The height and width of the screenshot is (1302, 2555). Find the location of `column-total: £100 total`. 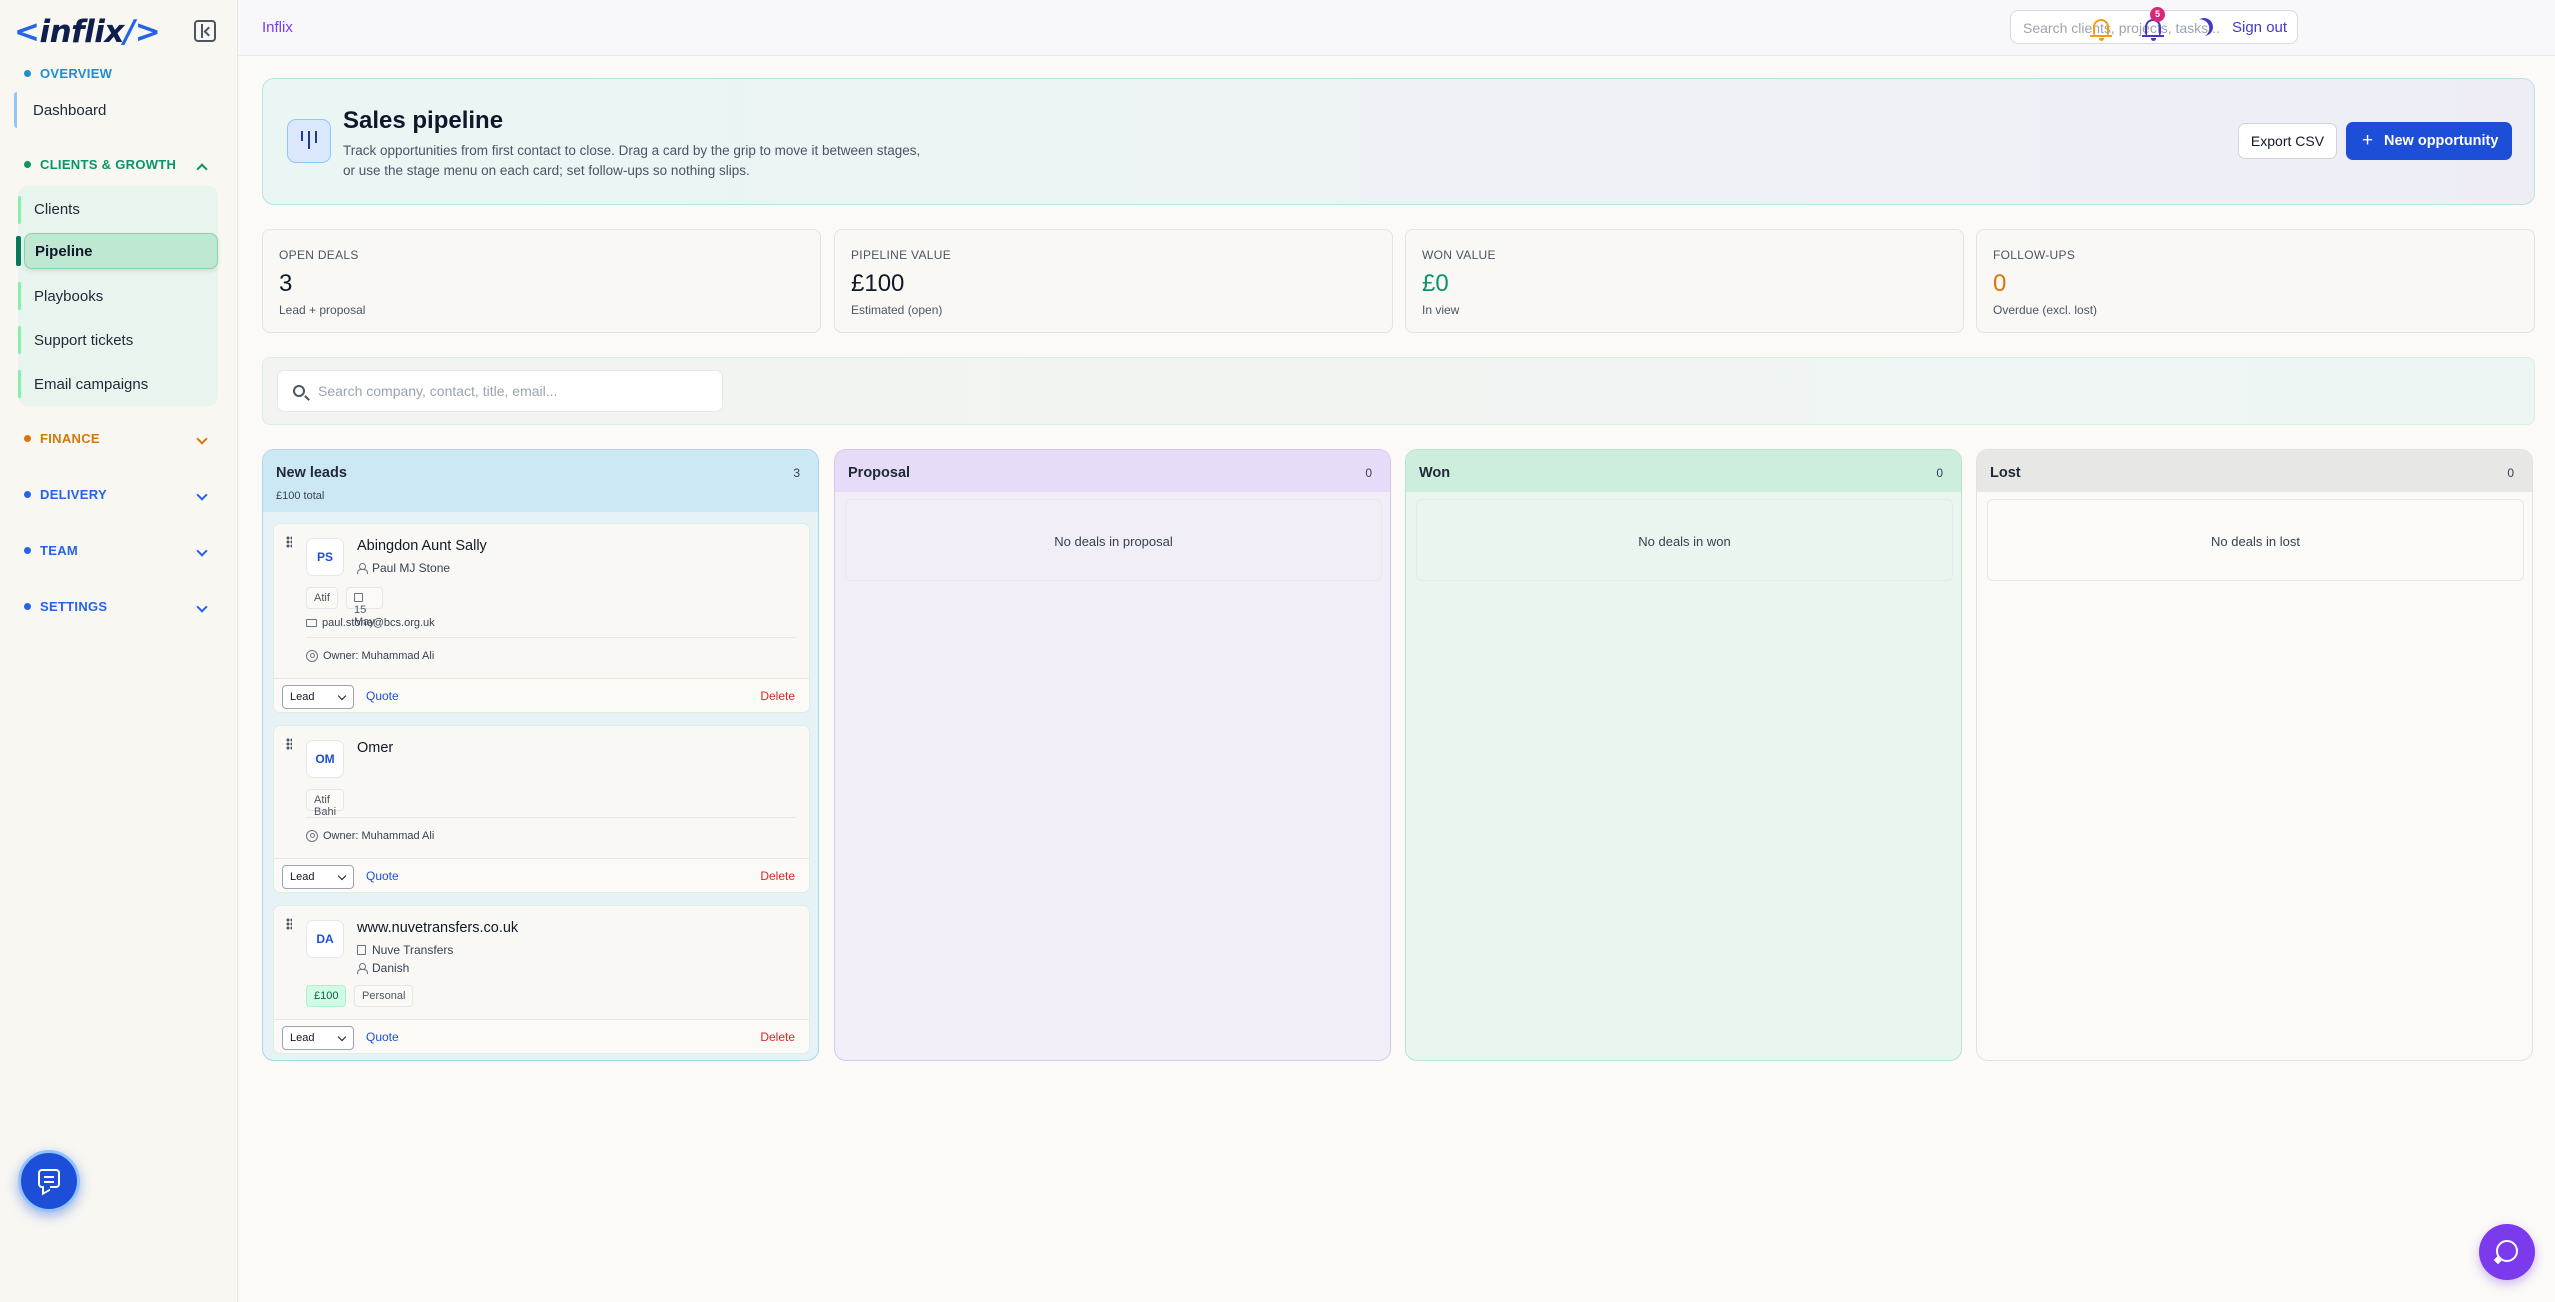

column-total: £100 total is located at coordinates (300, 496).